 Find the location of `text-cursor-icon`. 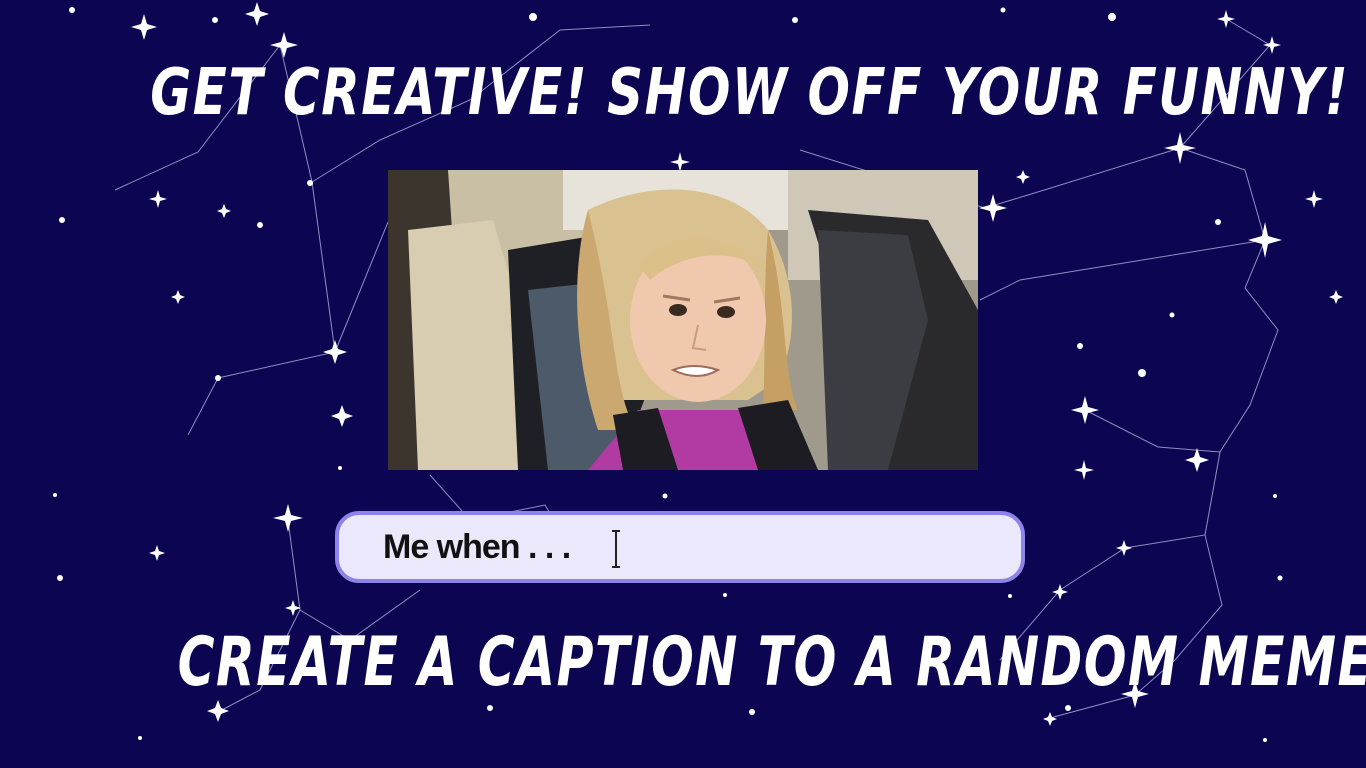

text-cursor-icon is located at coordinates (616, 549).